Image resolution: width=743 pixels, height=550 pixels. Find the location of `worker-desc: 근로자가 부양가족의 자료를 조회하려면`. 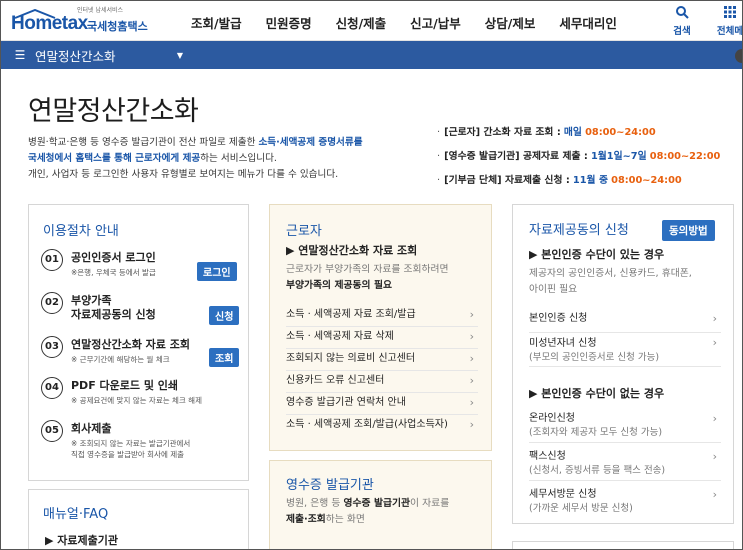

worker-desc: 근로자가 부양가족의 자료를 조회하려면 is located at coordinates (367, 269).